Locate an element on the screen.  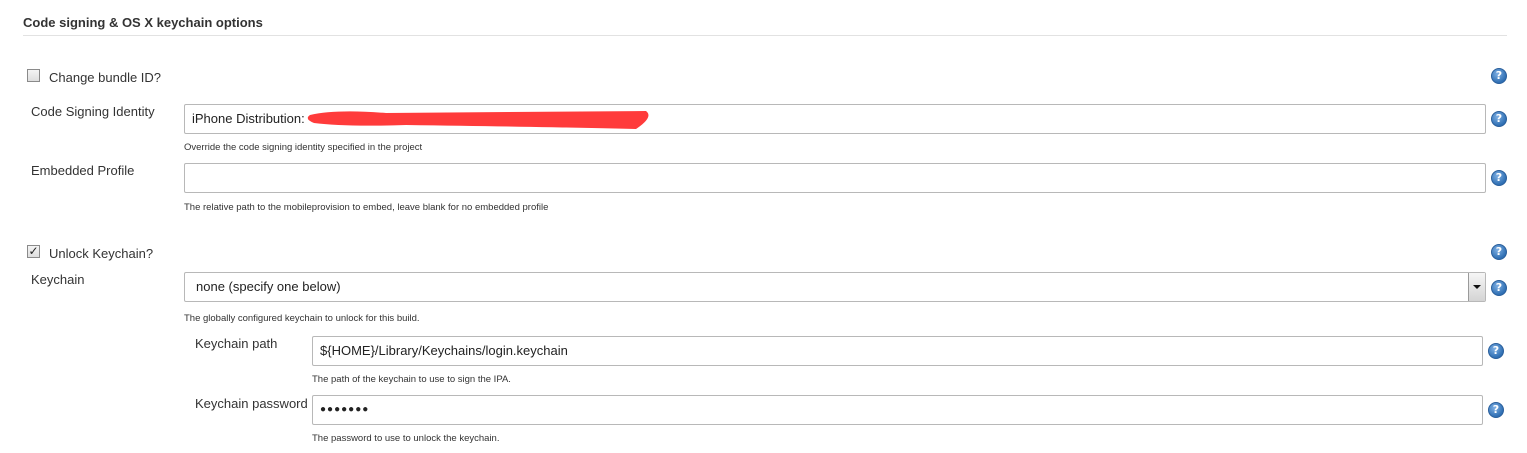
checkmark-icon: ✓ is located at coordinates (33, 251).